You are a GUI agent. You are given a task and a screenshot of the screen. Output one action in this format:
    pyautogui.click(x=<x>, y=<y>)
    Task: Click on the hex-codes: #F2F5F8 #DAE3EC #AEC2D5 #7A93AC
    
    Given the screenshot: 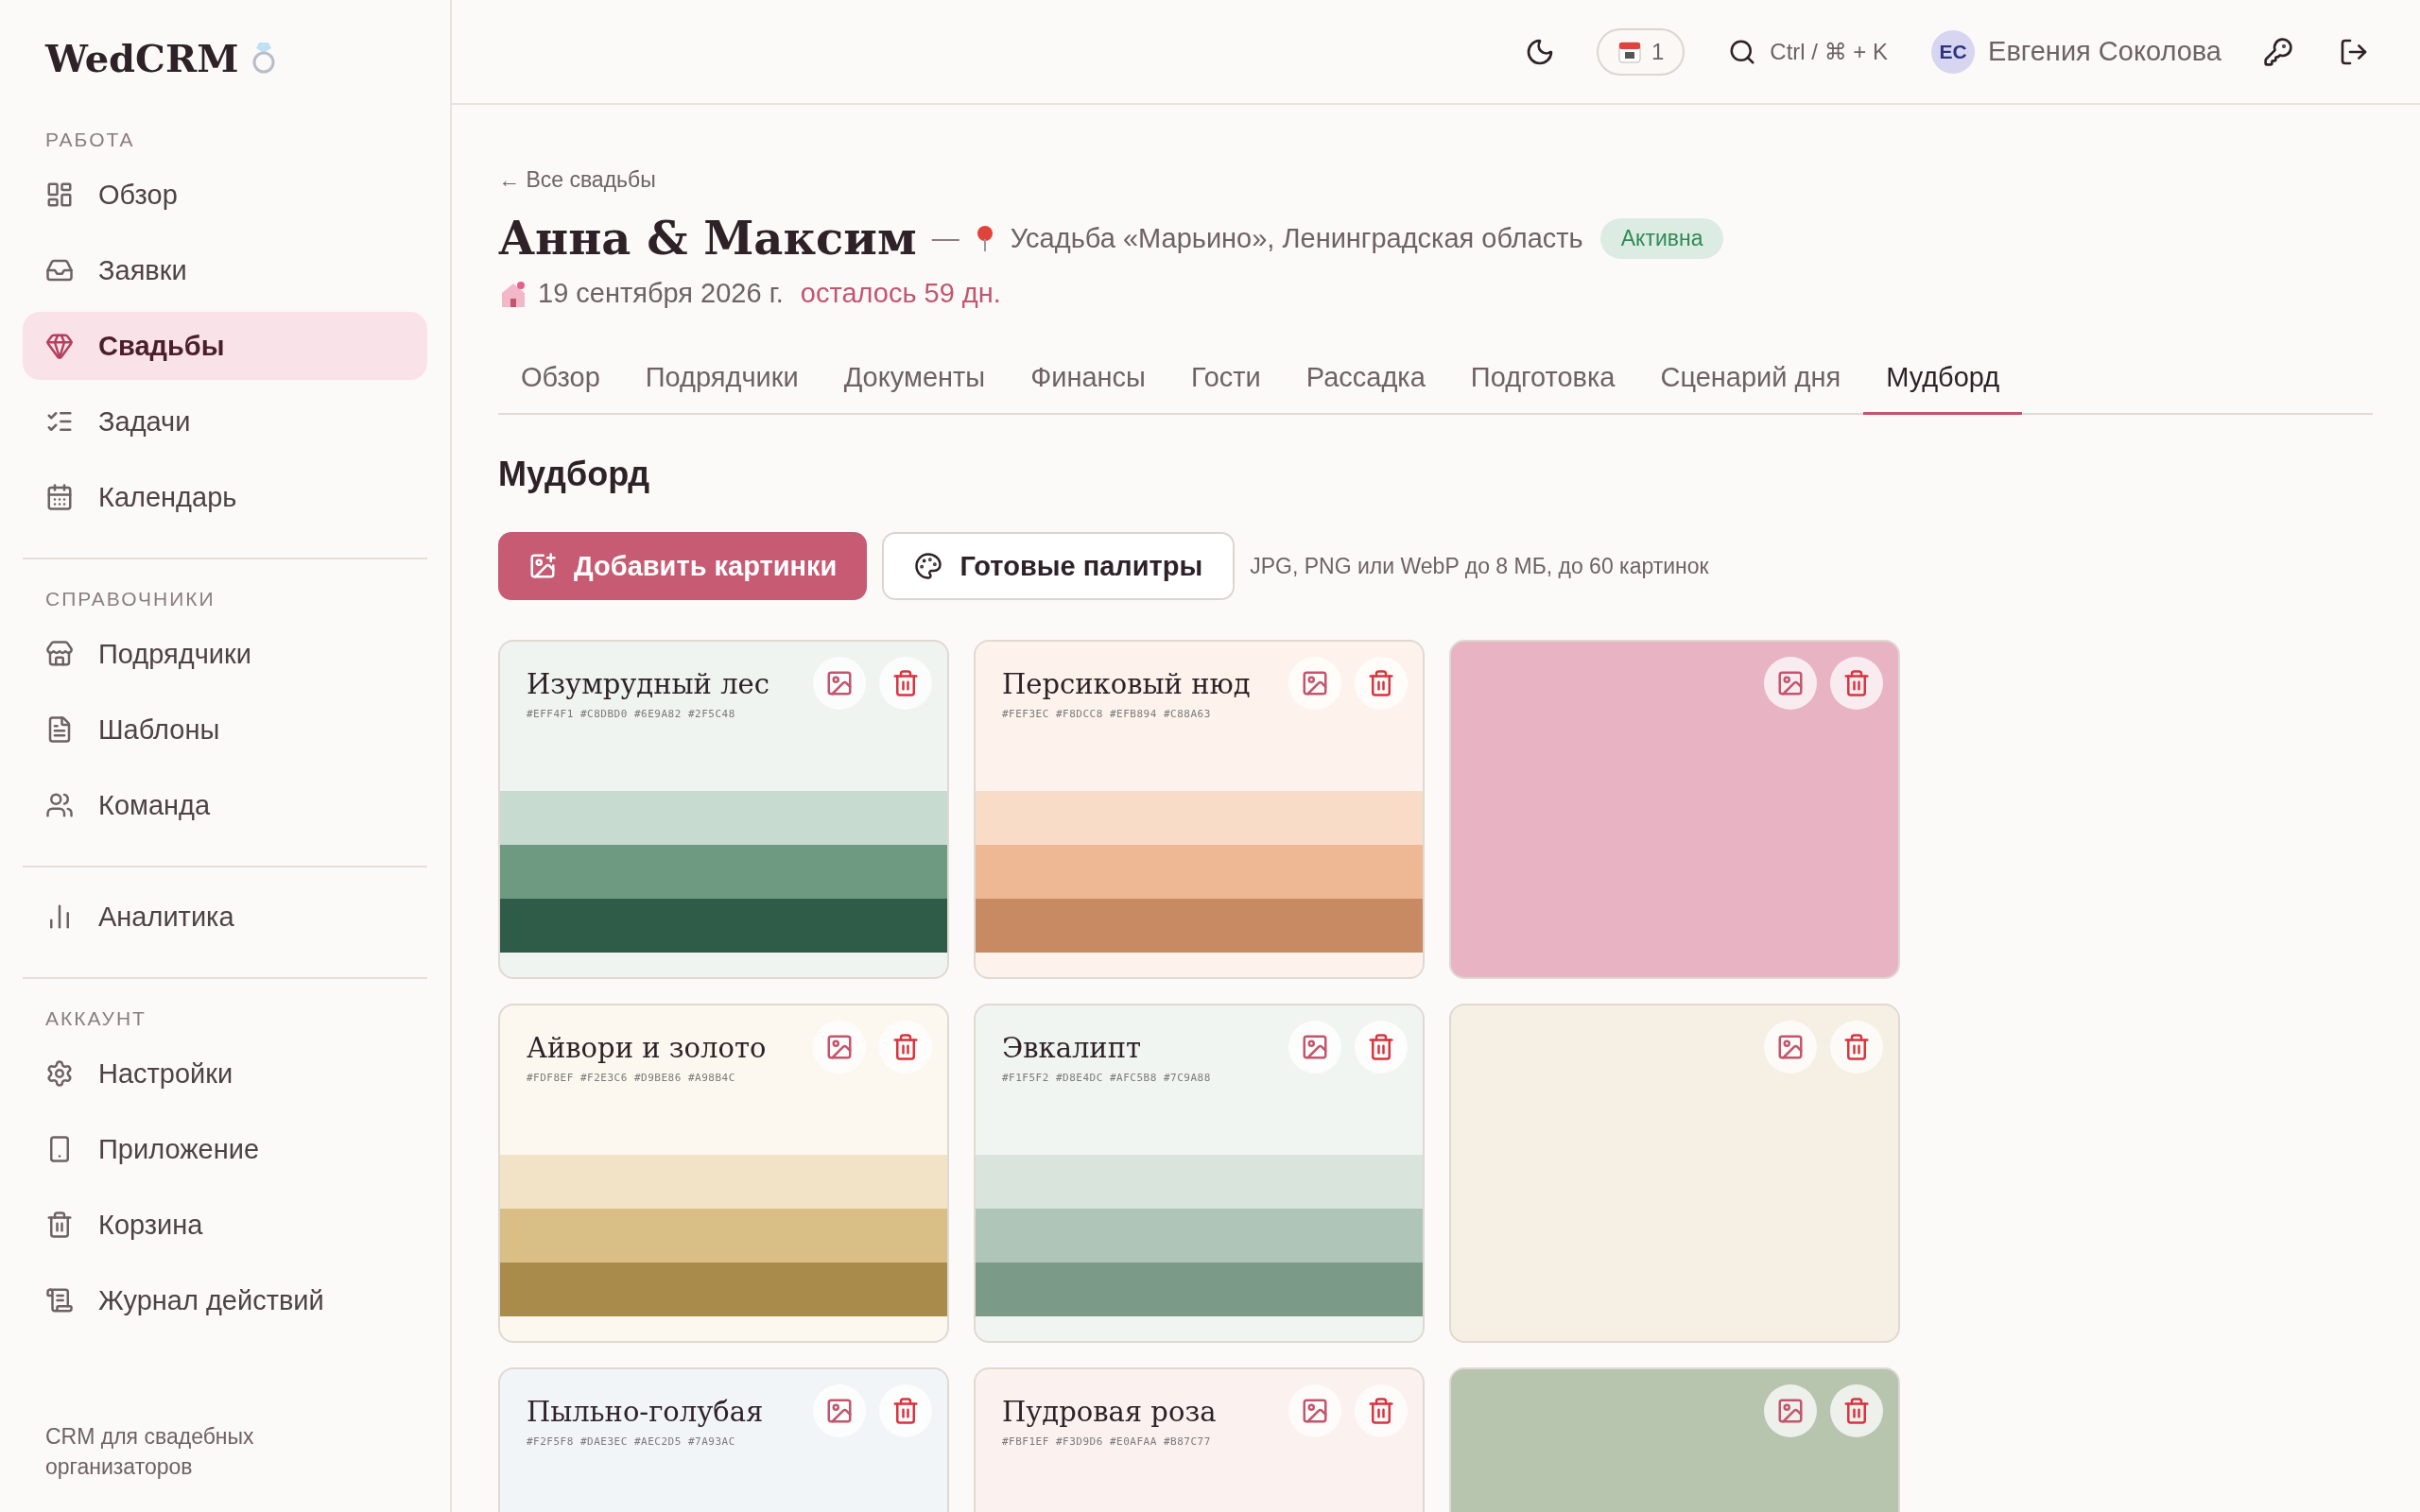 What is the action you would take?
    pyautogui.click(x=632, y=1441)
    